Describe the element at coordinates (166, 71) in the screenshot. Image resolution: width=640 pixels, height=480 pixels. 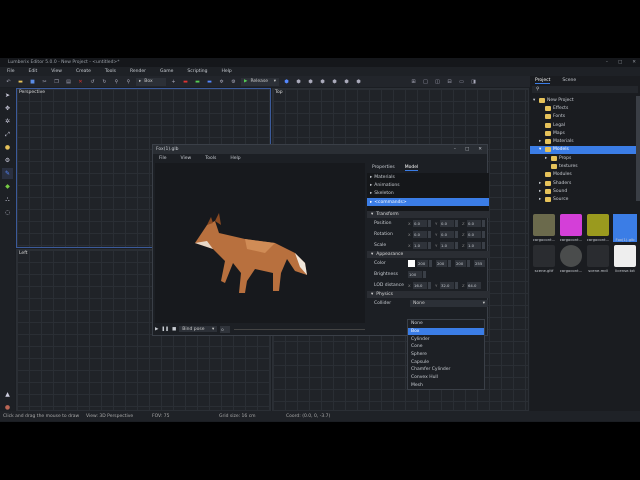
I see `menu-game: Game` at that location.